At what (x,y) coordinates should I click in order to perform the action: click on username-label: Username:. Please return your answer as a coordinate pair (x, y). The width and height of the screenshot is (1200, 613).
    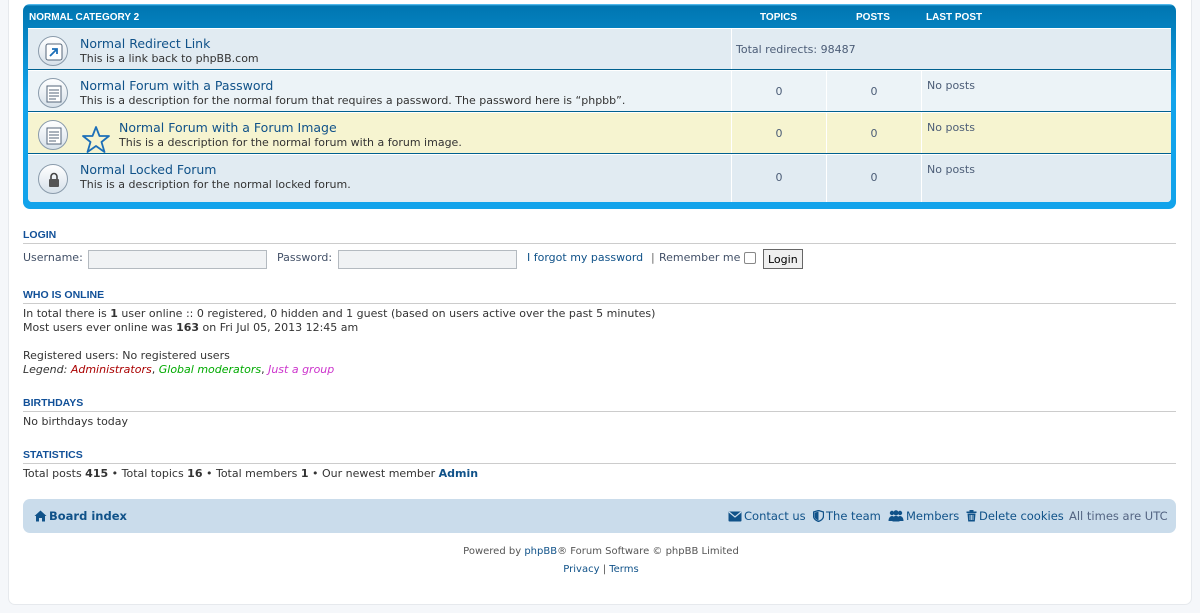
    Looking at the image, I should click on (53, 257).